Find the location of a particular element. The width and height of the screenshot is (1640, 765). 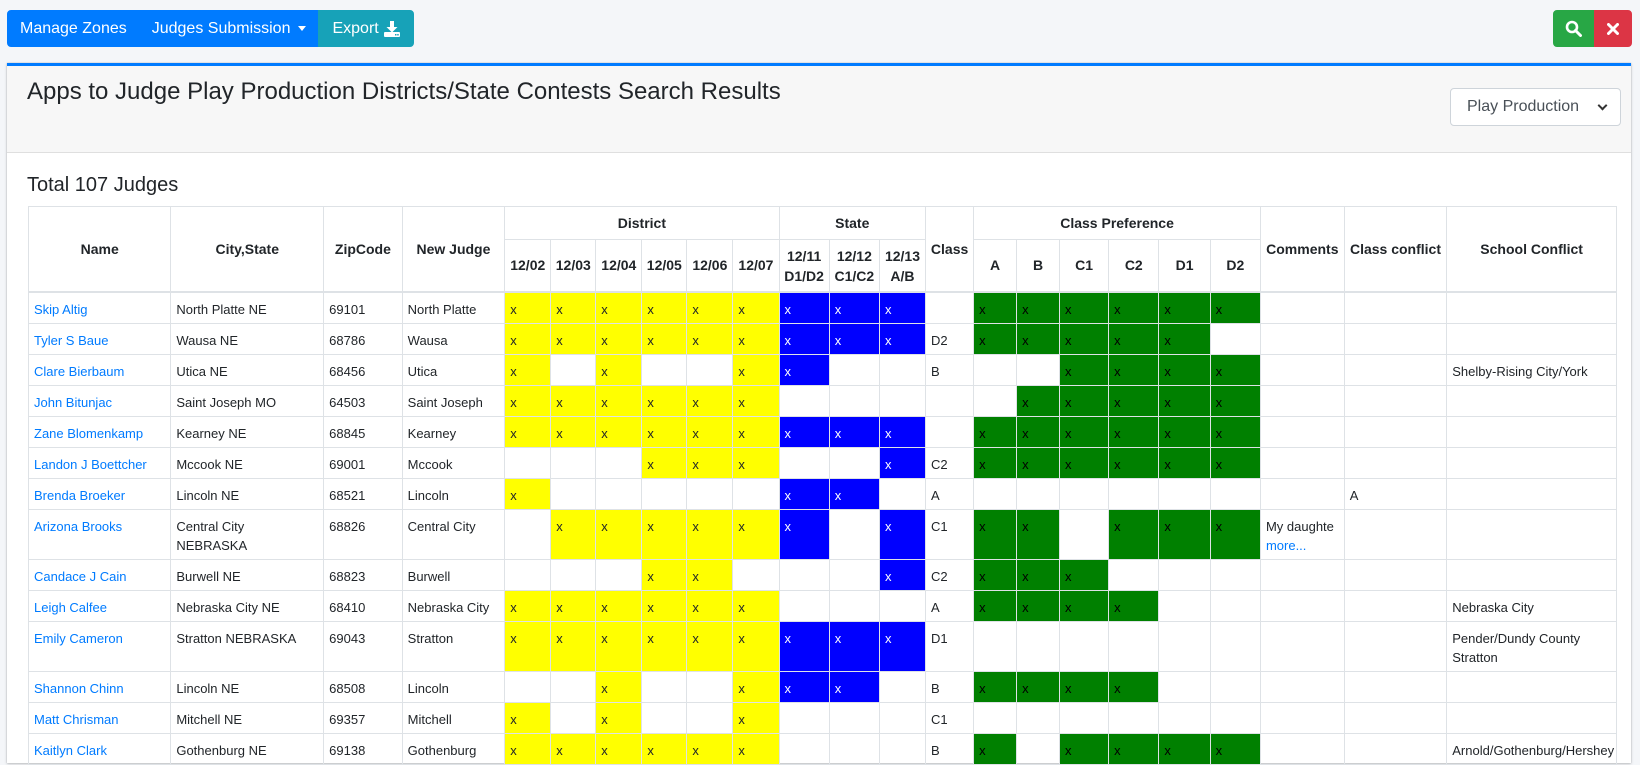

judge-name-cell-text: Skip Altig is located at coordinates (60, 309).